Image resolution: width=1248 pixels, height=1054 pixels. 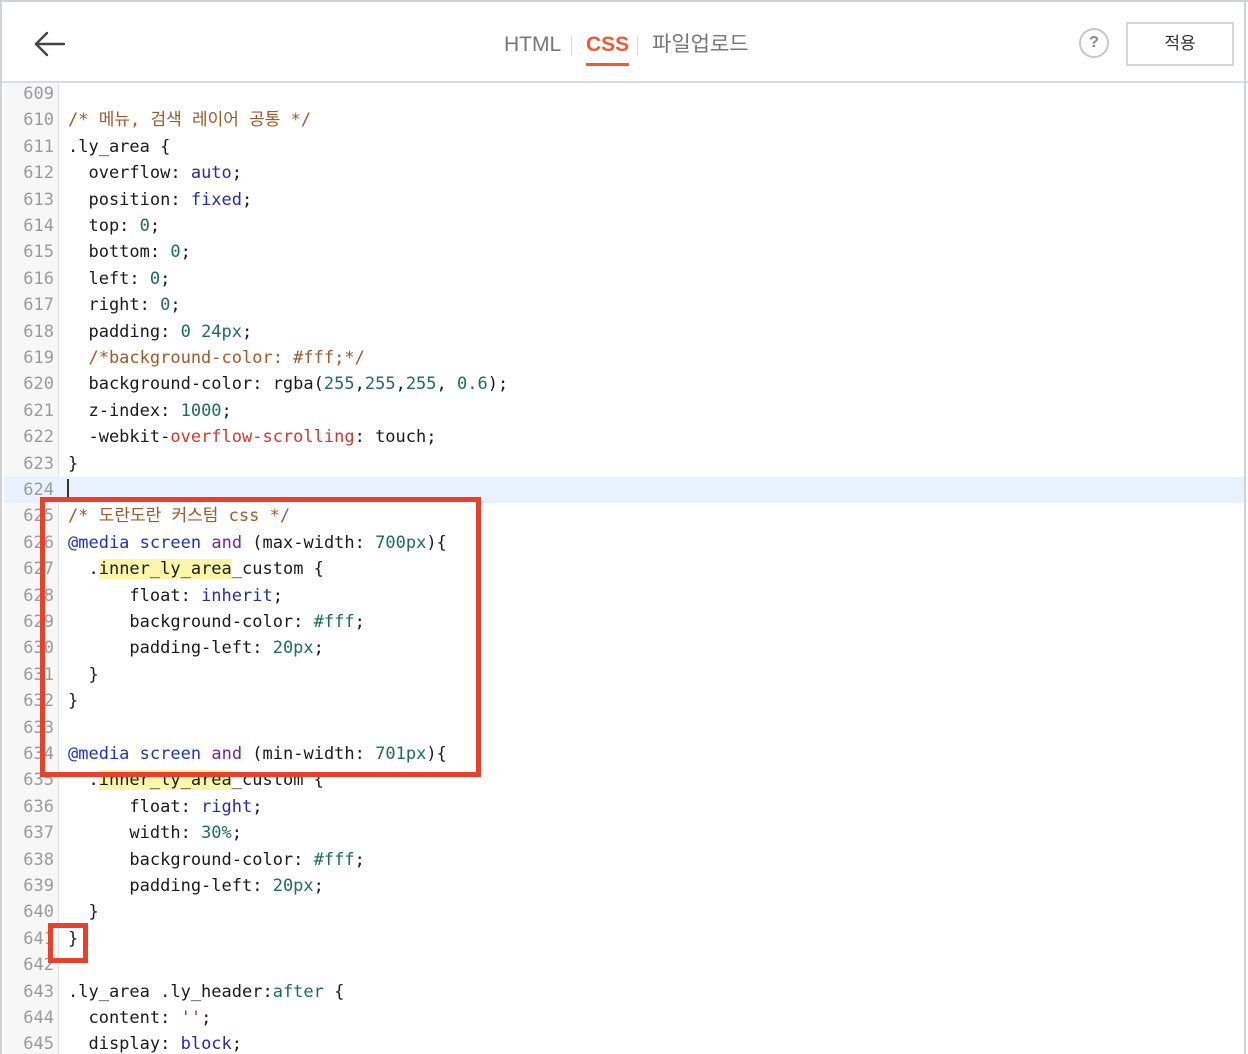 What do you see at coordinates (1180, 44) in the screenshot?
I see `apply-button: 적용` at bounding box center [1180, 44].